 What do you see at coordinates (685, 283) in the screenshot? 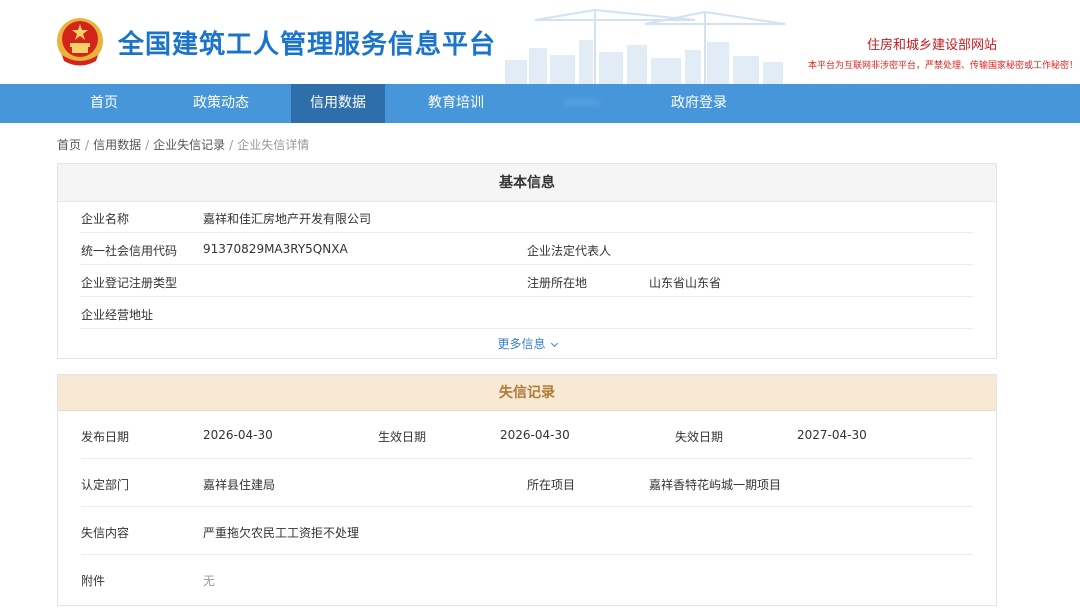
I see `reg-place-value: 山东省山东省` at bounding box center [685, 283].